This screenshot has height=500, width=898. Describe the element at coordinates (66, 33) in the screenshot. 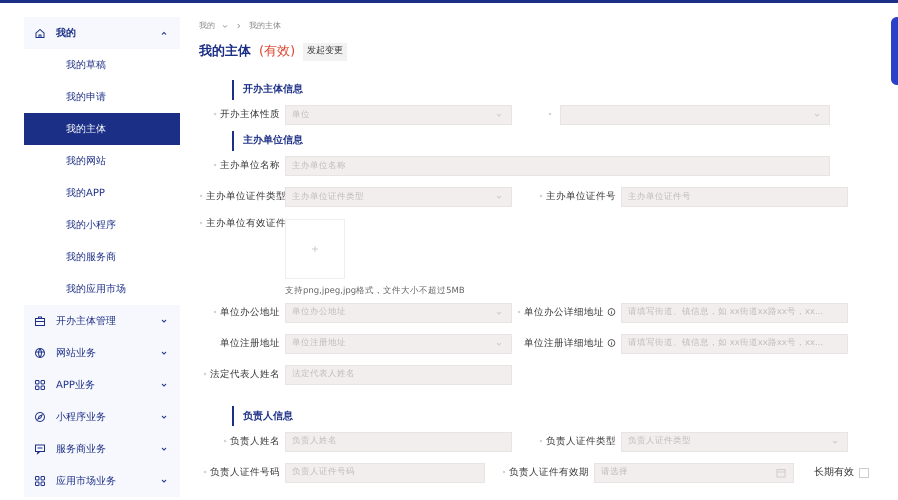

I see `sidebar-group-label: 我的` at that location.